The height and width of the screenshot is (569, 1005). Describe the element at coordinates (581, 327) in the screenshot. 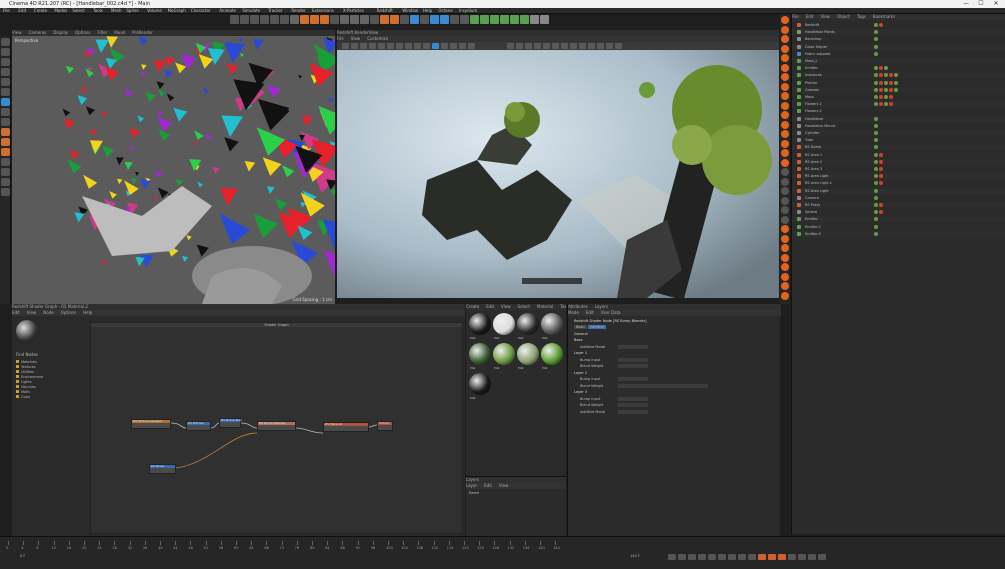

I see `attributes-subtab: Basic` at that location.